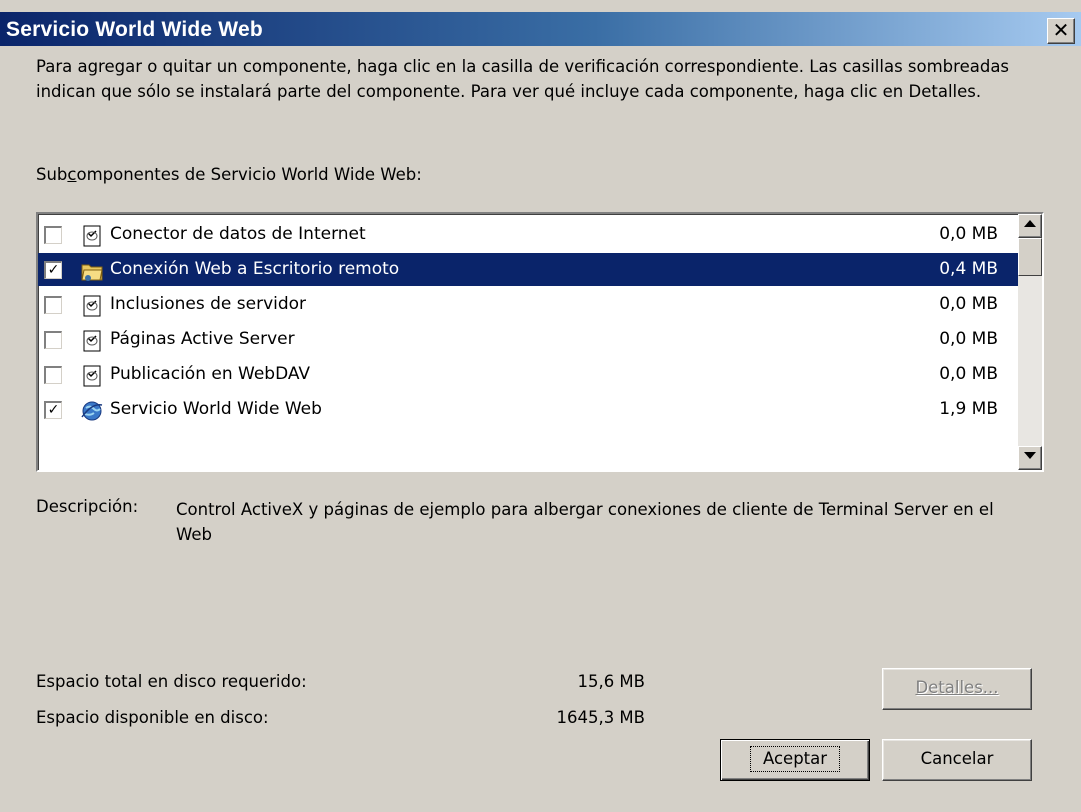 This screenshot has height=812, width=1081. I want to click on close-button: ✕, so click(1061, 31).